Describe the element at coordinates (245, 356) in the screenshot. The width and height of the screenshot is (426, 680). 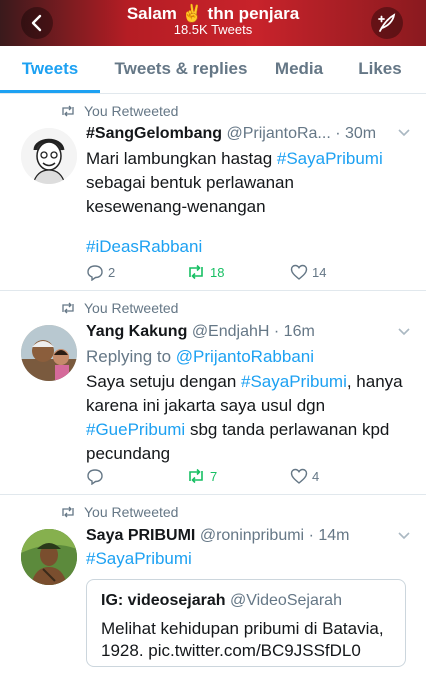
I see `mention-link: @PrijantoRabbani` at that location.